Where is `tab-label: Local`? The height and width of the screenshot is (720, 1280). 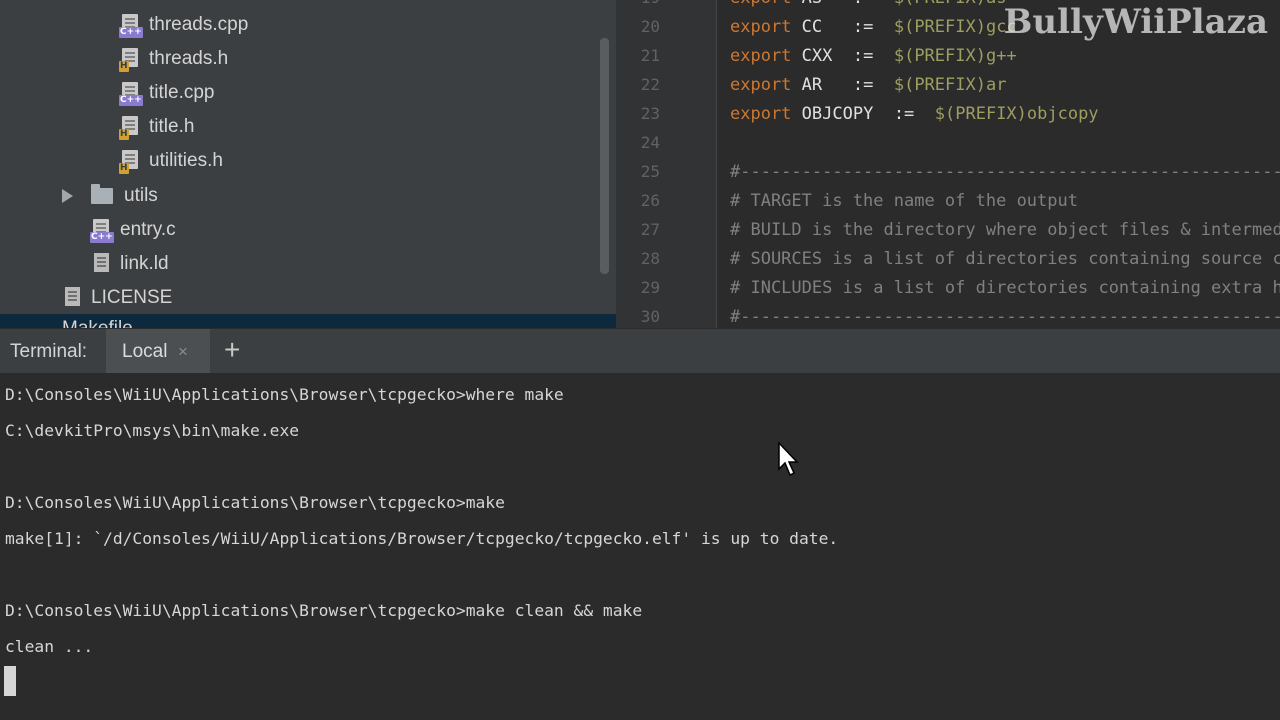 tab-label: Local is located at coordinates (145, 351).